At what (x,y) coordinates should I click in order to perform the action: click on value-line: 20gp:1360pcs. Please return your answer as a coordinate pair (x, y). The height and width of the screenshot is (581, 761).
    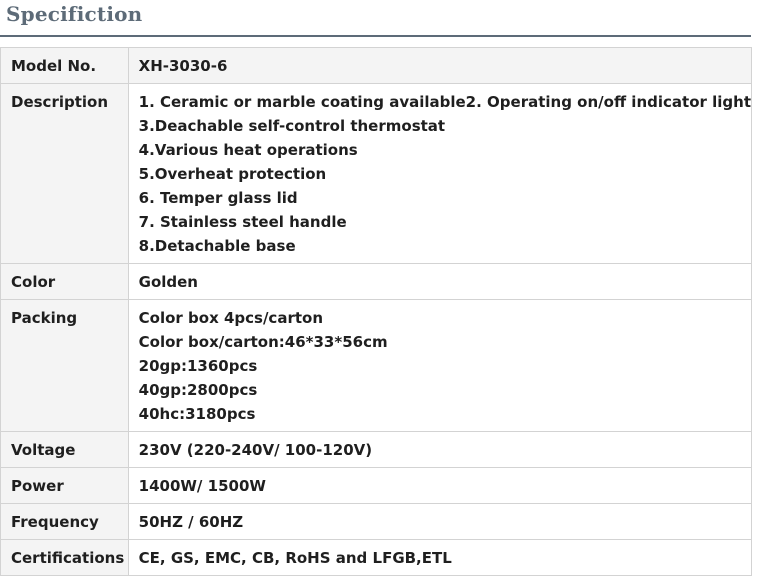
    Looking at the image, I should click on (198, 366).